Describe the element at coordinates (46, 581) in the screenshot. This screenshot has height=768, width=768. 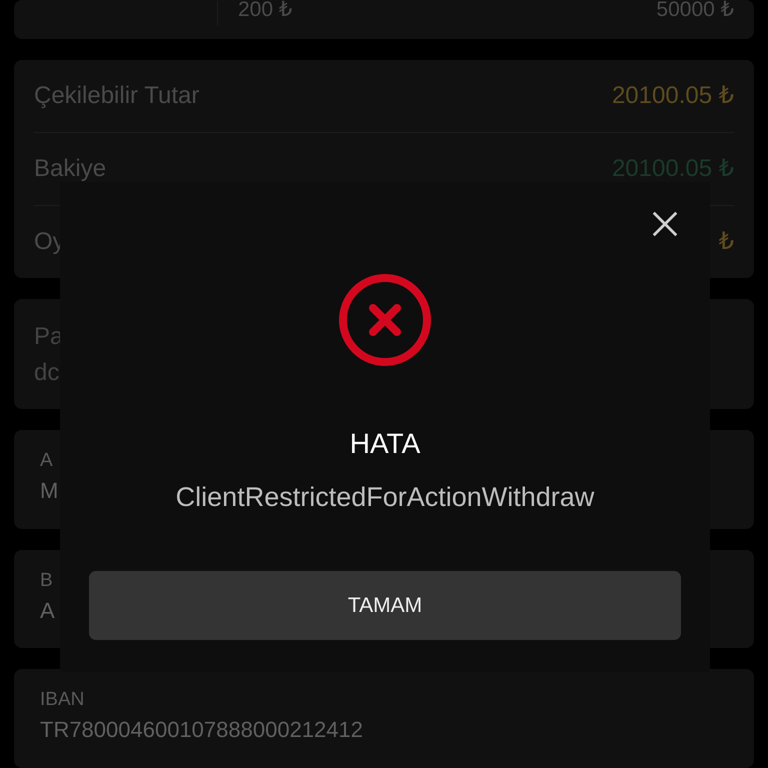
I see `field-label: B` at that location.